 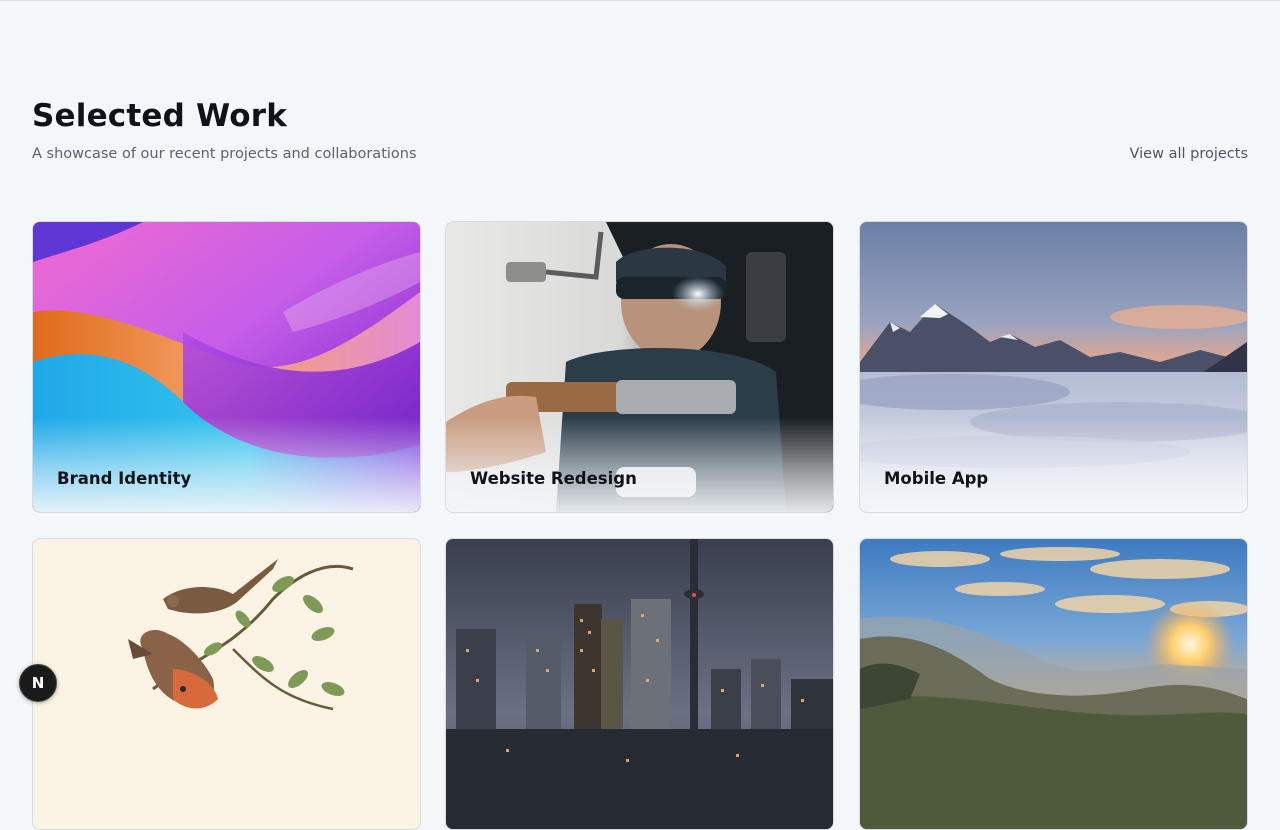 I want to click on view-all-projects-link: View all projects, so click(x=1189, y=154).